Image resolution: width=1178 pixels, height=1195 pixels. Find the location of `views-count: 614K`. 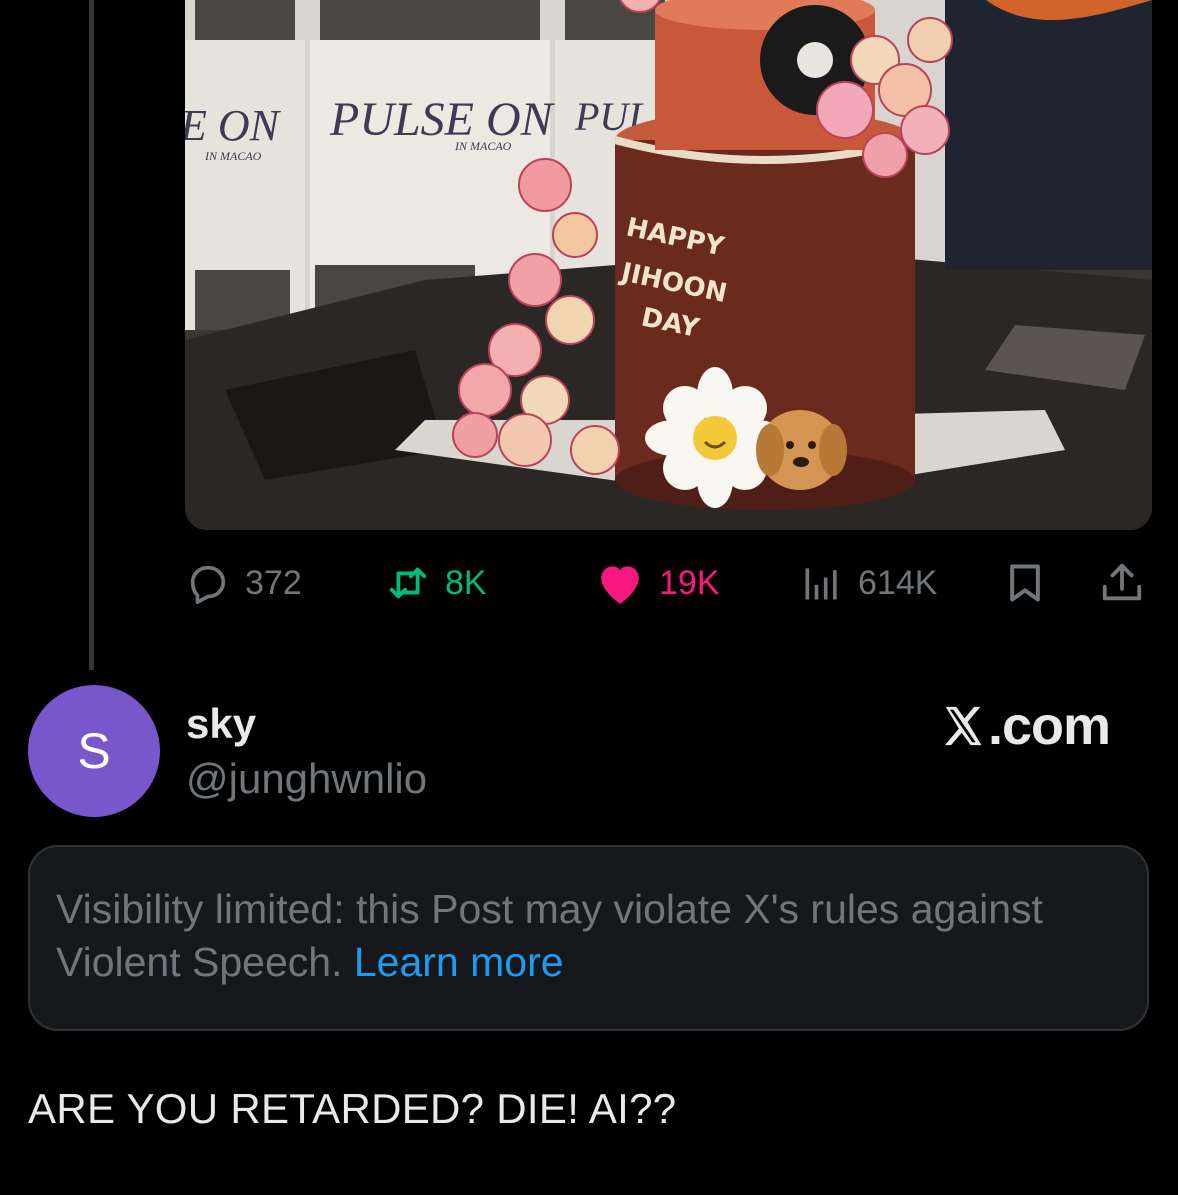

views-count: 614K is located at coordinates (898, 582).